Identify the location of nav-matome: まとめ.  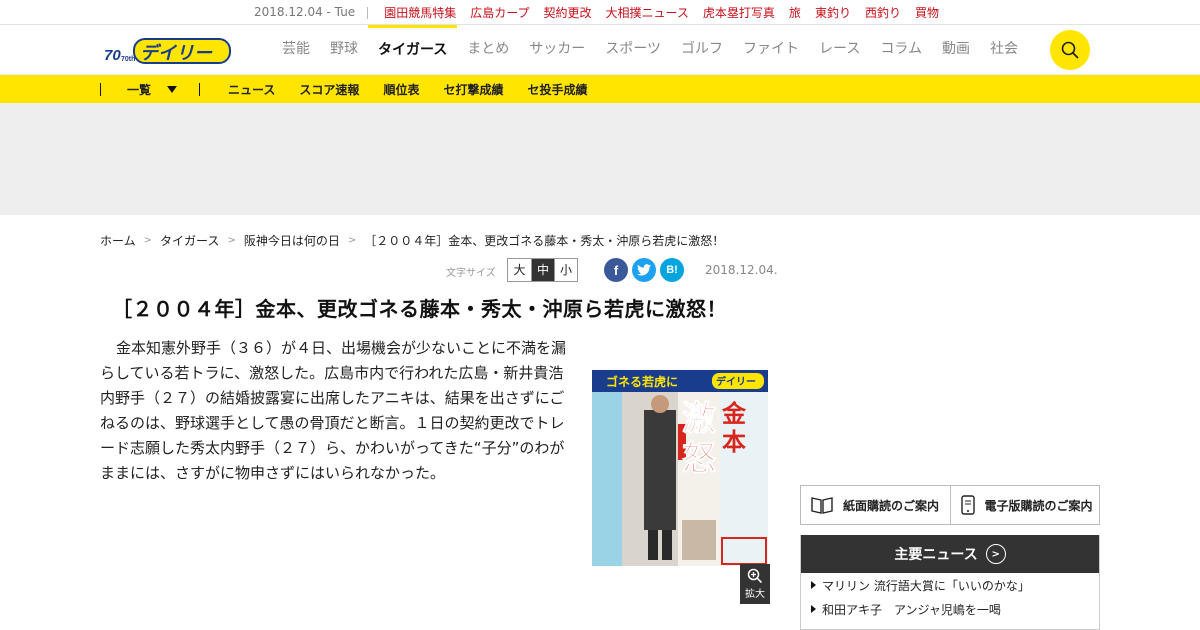
(488, 50).